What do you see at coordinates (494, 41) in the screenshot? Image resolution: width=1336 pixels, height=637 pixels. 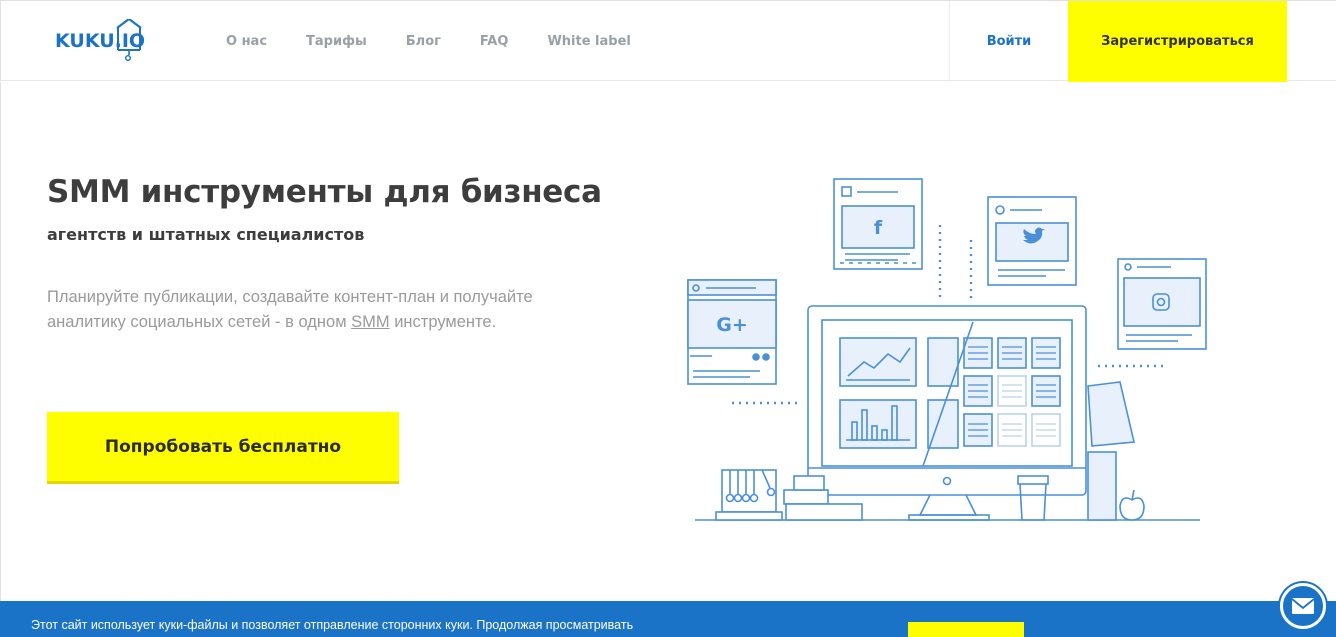 I see `nav-item-faq: FAQ` at bounding box center [494, 41].